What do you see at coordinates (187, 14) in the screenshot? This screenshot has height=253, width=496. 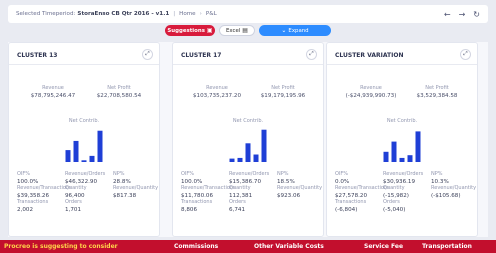 I see `breadcrumb-home: Home` at bounding box center [187, 14].